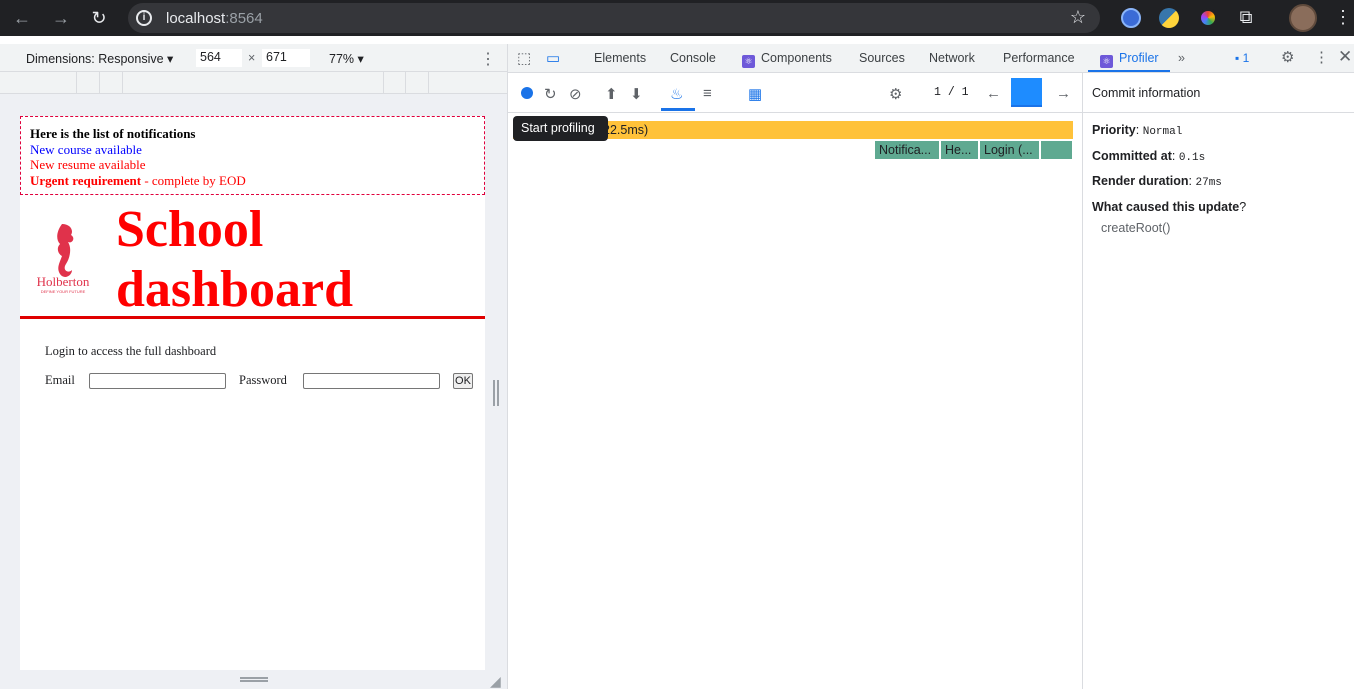 This screenshot has height=689, width=1354. What do you see at coordinates (131, 351) in the screenshot?
I see `login-text: Login to access the full dashboard` at bounding box center [131, 351].